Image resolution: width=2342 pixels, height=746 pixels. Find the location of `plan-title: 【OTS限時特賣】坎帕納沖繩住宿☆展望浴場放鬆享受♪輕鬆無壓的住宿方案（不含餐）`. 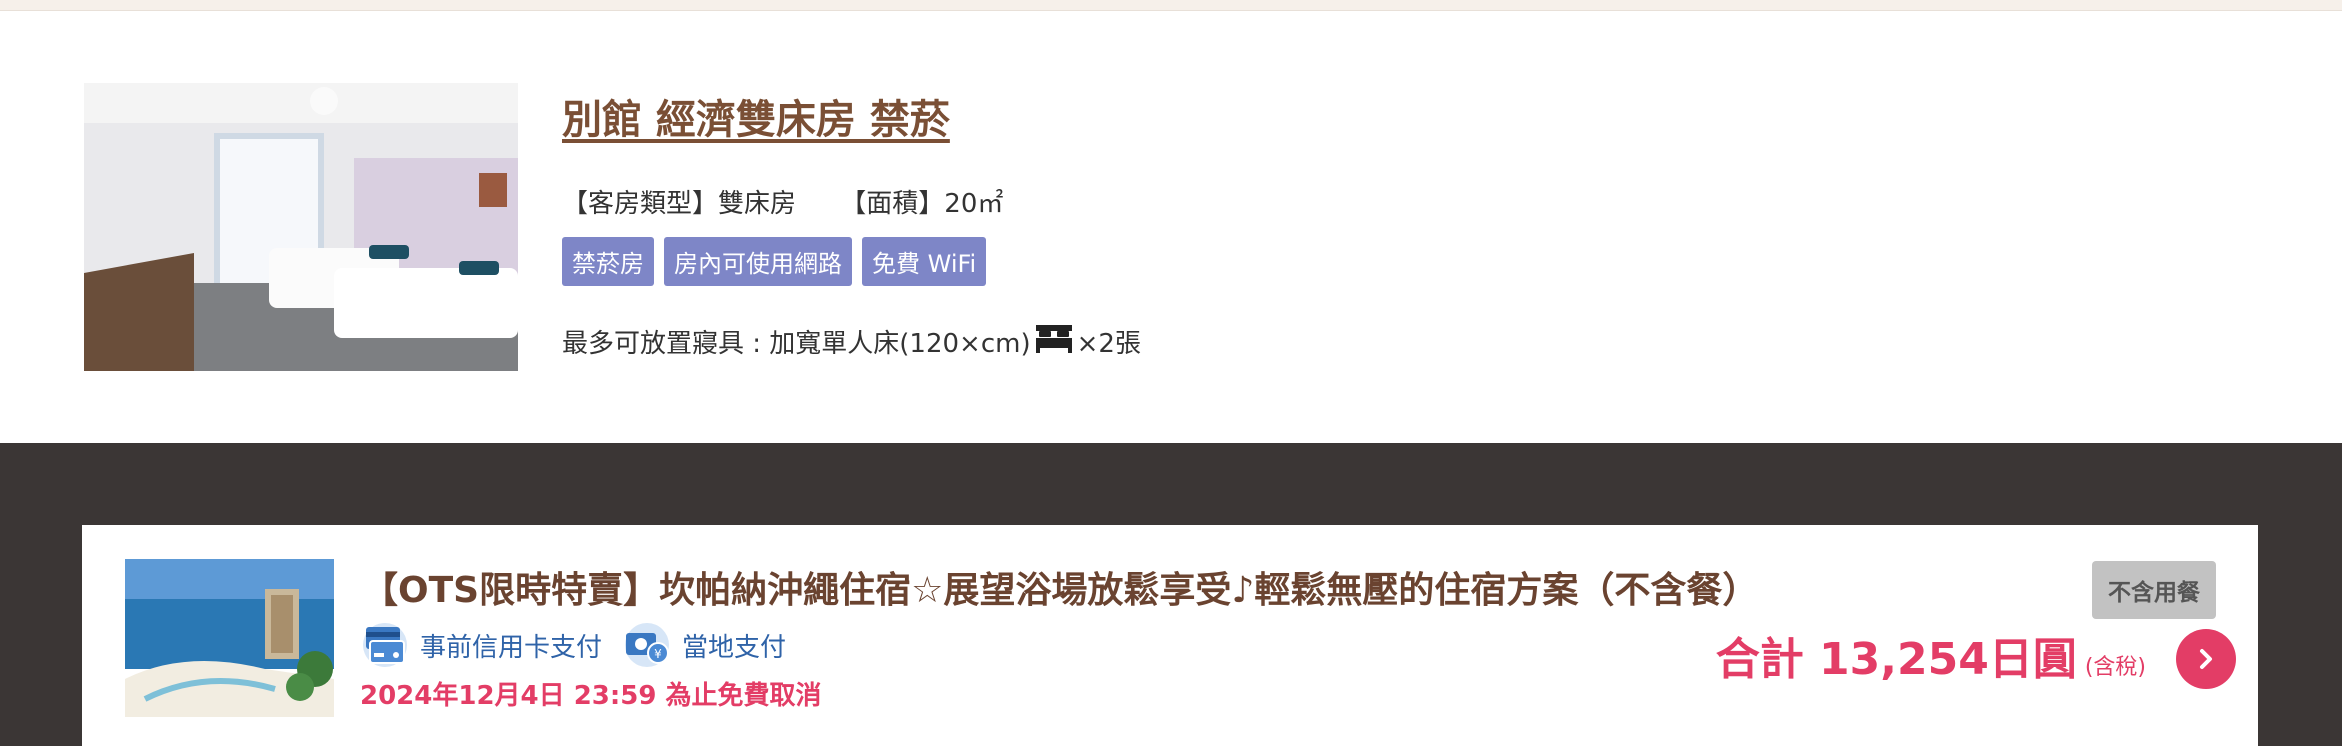

plan-title: 【OTS限時特賣】坎帕納沖繩住宿☆展望浴場放鬆享受♪輕鬆無壓的住宿方案（不含餐） is located at coordinates (1060, 587).